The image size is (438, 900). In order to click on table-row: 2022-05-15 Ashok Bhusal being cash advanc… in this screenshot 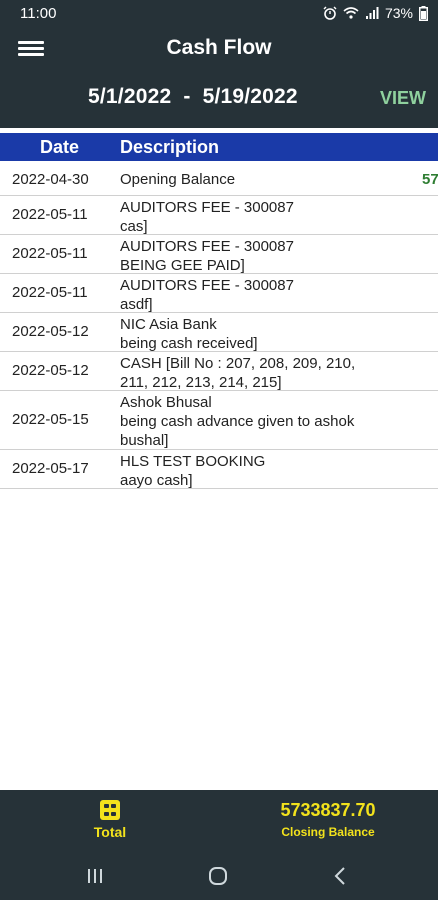, I will do `click(219, 420)`.